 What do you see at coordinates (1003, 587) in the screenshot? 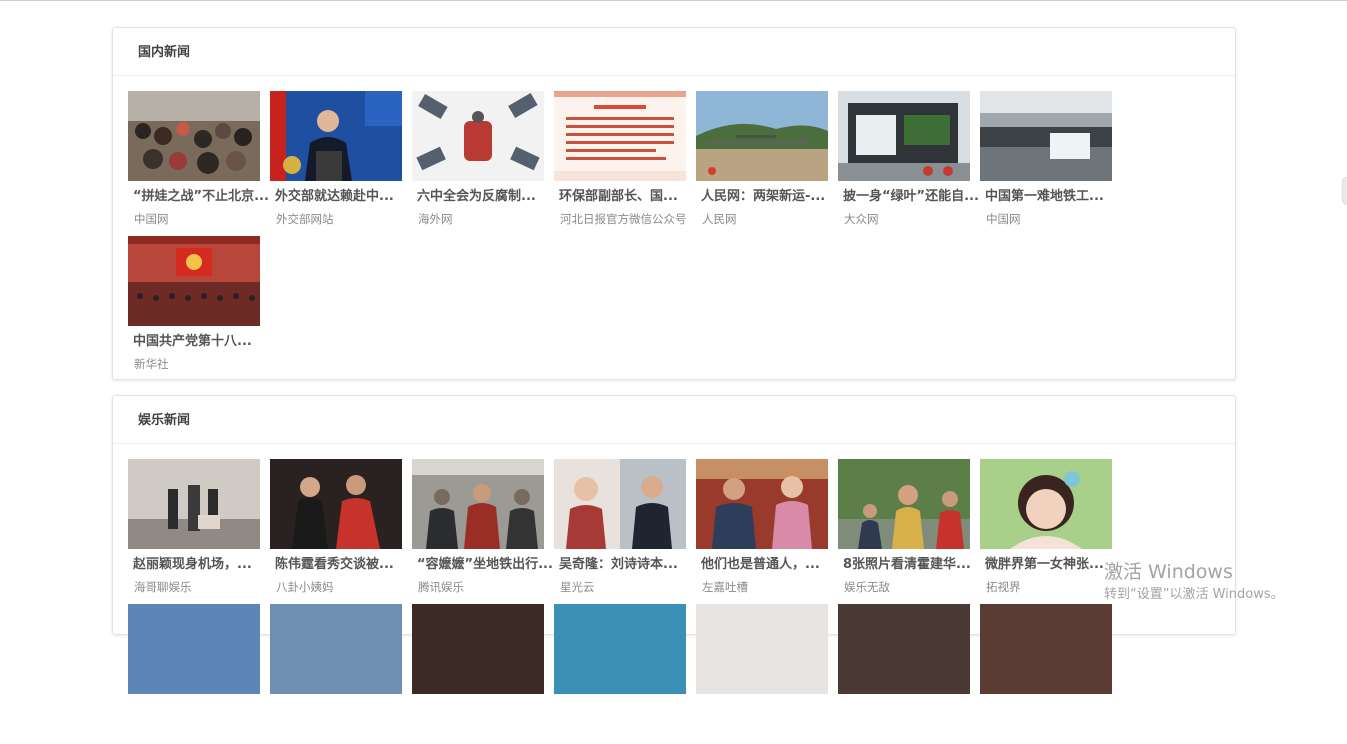
I see `news-source: 拓视界` at bounding box center [1003, 587].